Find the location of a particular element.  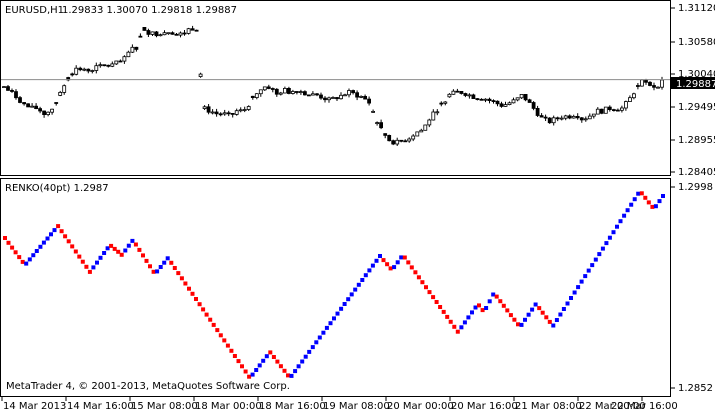

ohlc-label: 1.29833 1.30070 1.29818 1.29887 is located at coordinates (149, 10).